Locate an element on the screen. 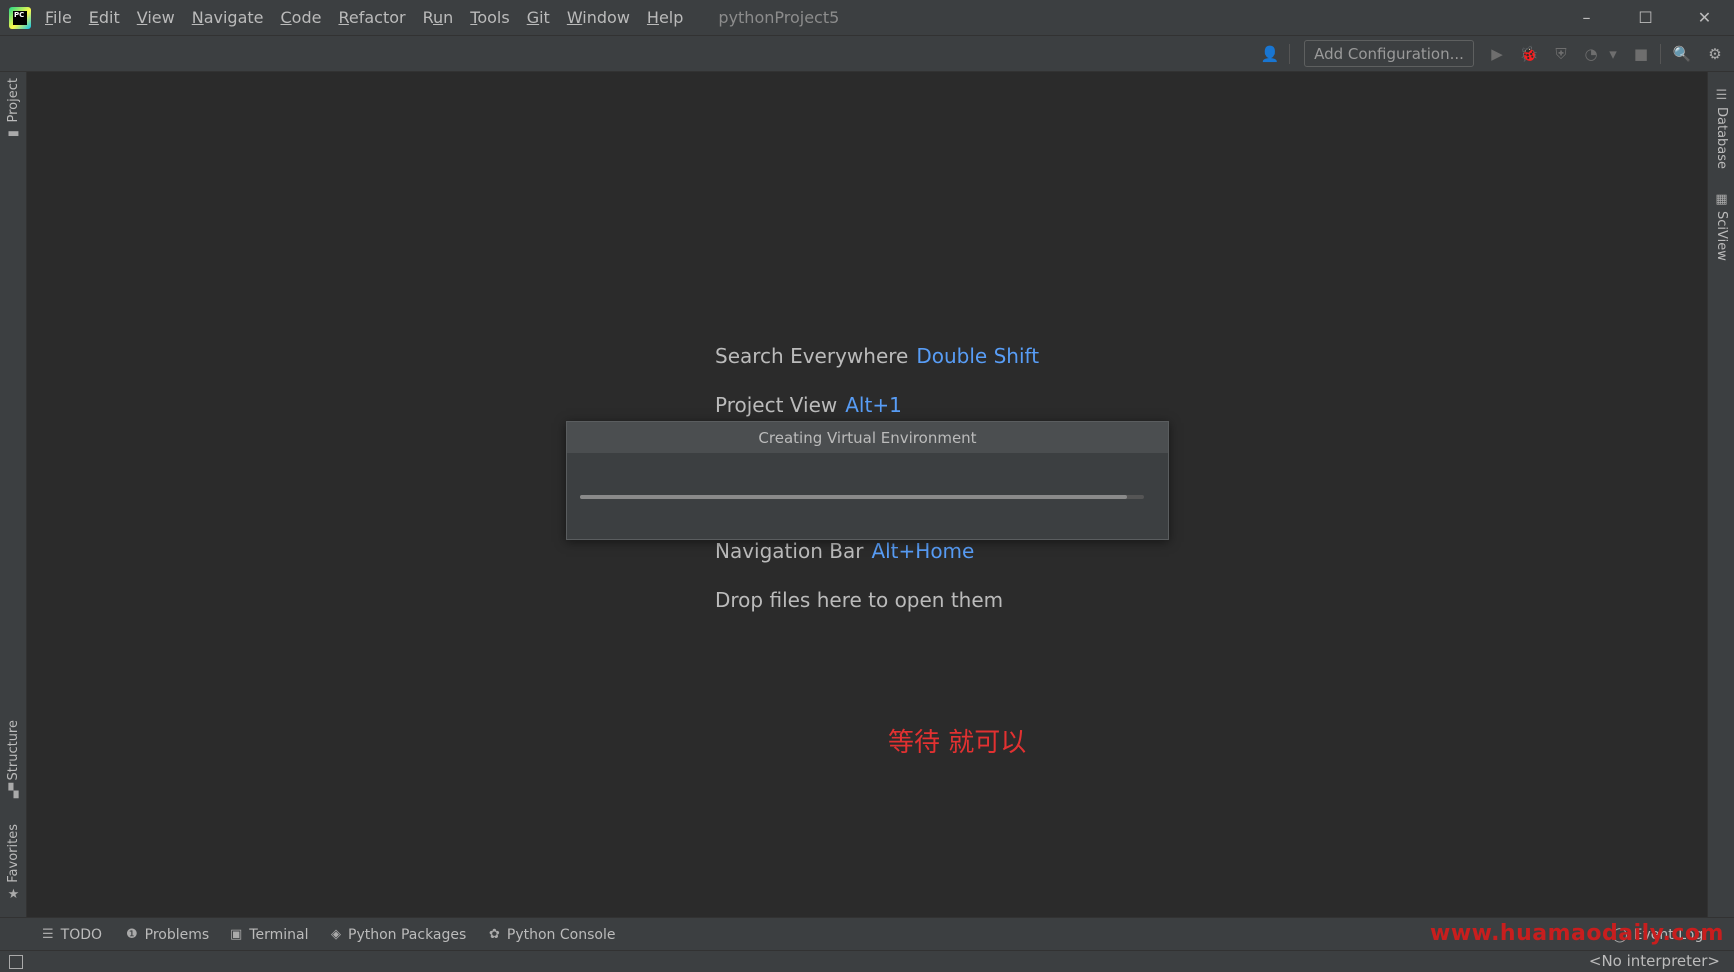 The height and width of the screenshot is (972, 1734). hint-shortcut: Alt+1 is located at coordinates (873, 405).